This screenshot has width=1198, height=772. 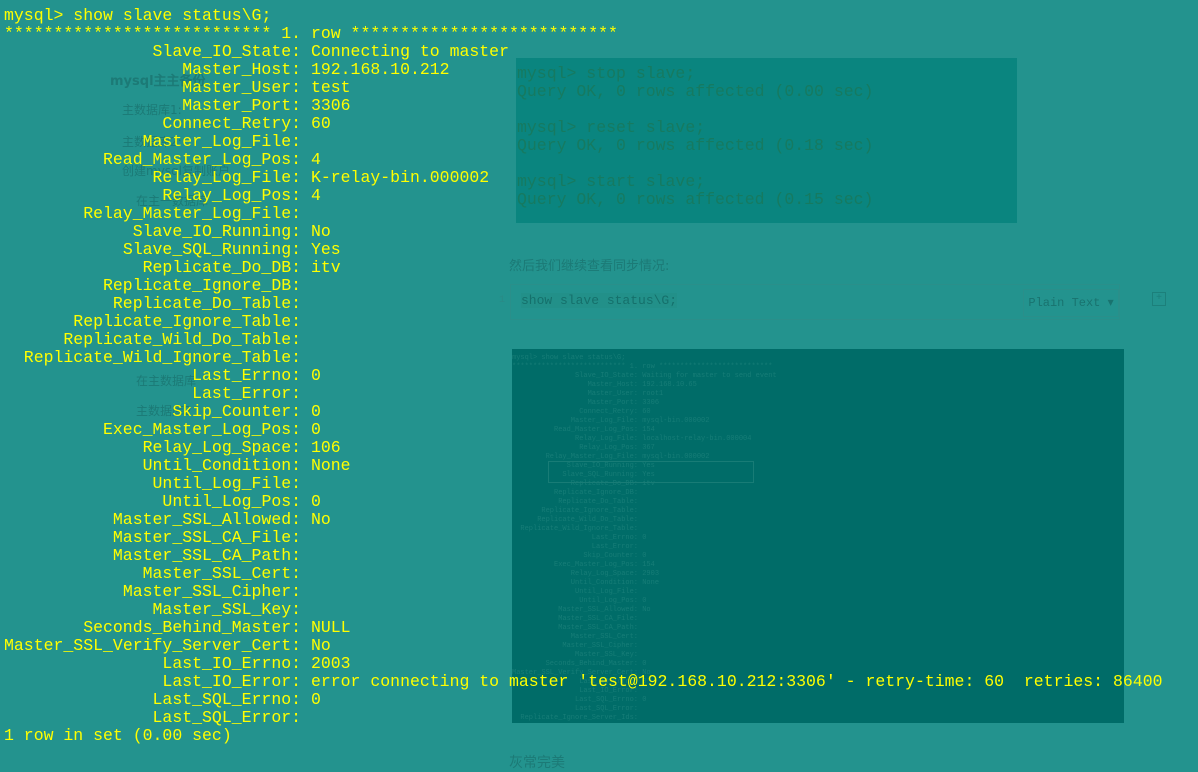 I want to click on status-row: Last_IO_Errno: 2003, so click(x=583, y=664).